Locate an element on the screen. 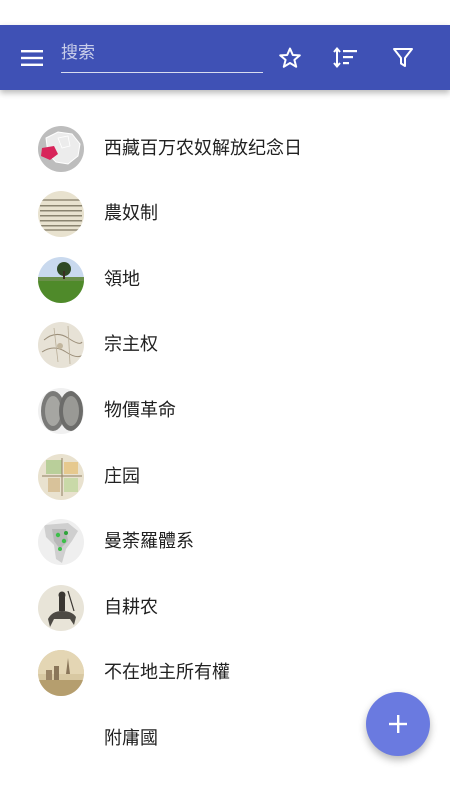  menu-icon is located at coordinates (32, 58).